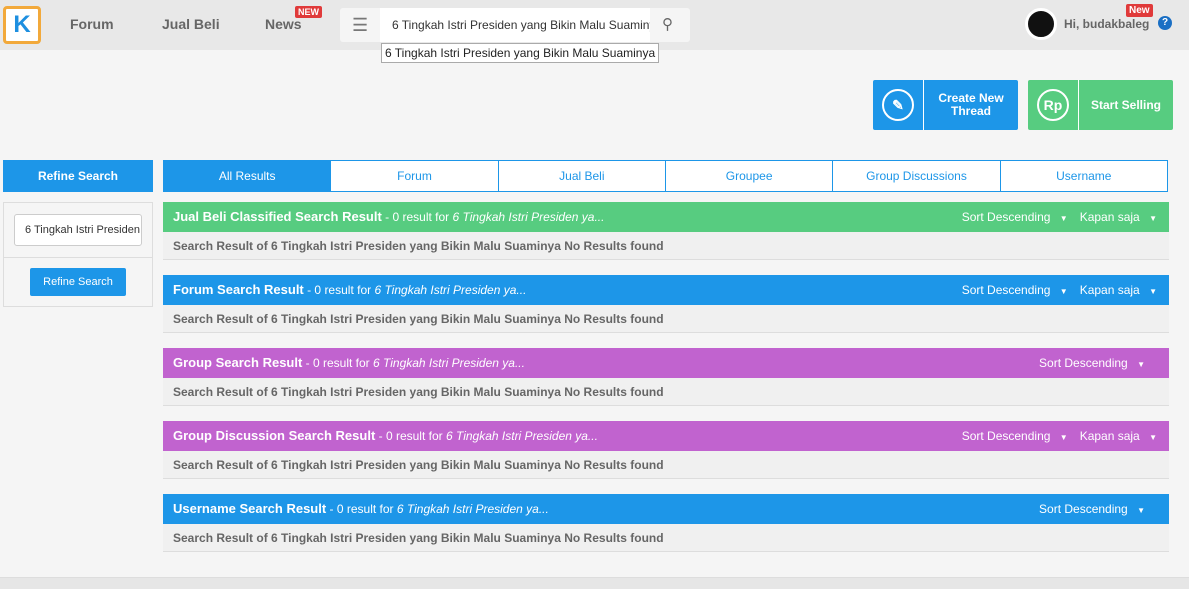 The image size is (1189, 589). I want to click on logo: K, so click(22, 25).